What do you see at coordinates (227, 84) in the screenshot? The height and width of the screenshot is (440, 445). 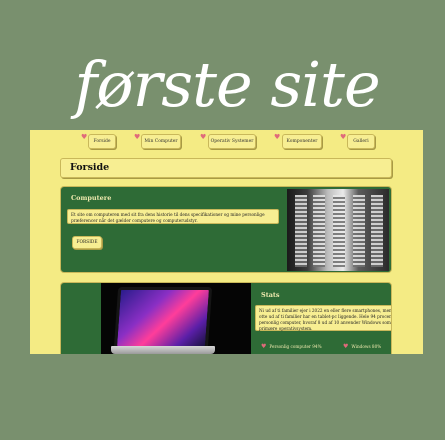 I see `site-logo: første site` at bounding box center [227, 84].